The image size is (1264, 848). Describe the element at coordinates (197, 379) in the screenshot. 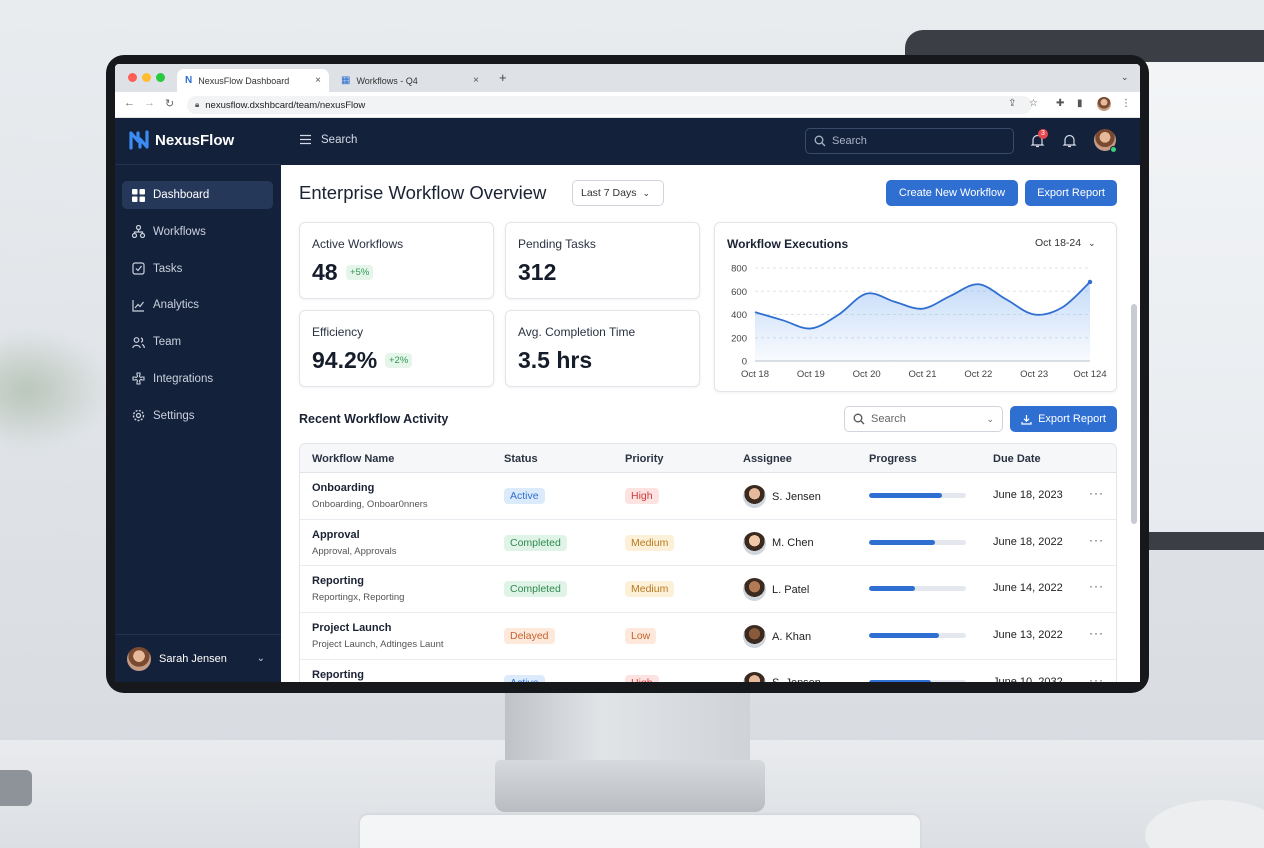

I see `sidebar-item-integrations: Integrations` at that location.